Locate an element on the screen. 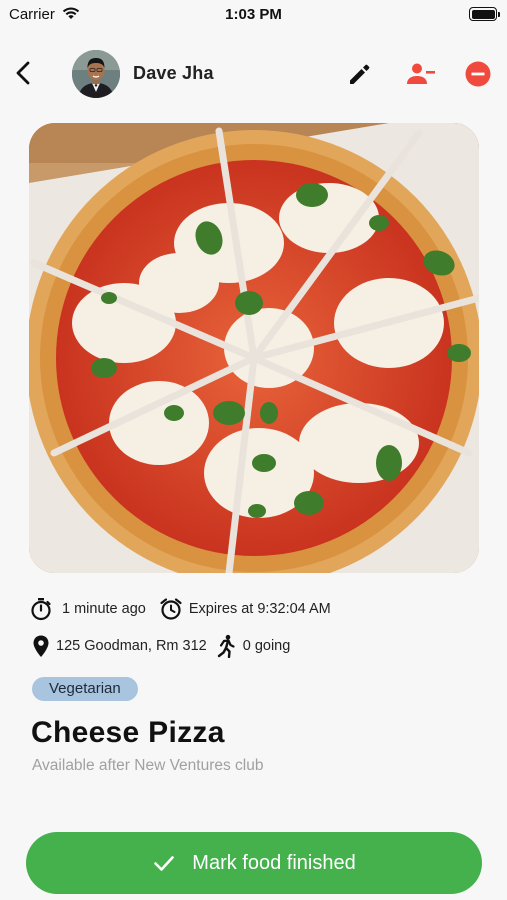  post-header: Dave Jha is located at coordinates (253, 74).